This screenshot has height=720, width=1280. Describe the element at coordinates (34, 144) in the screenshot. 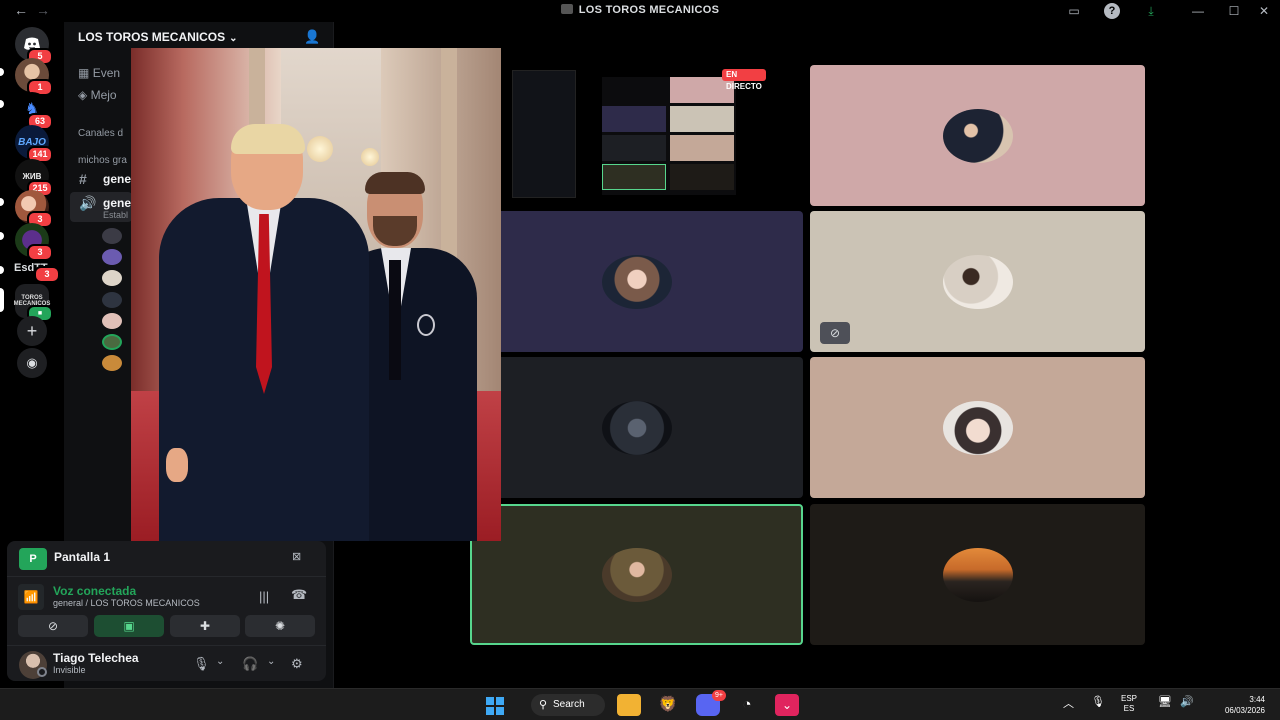

I see `server-icon-3: BAJO 141` at that location.